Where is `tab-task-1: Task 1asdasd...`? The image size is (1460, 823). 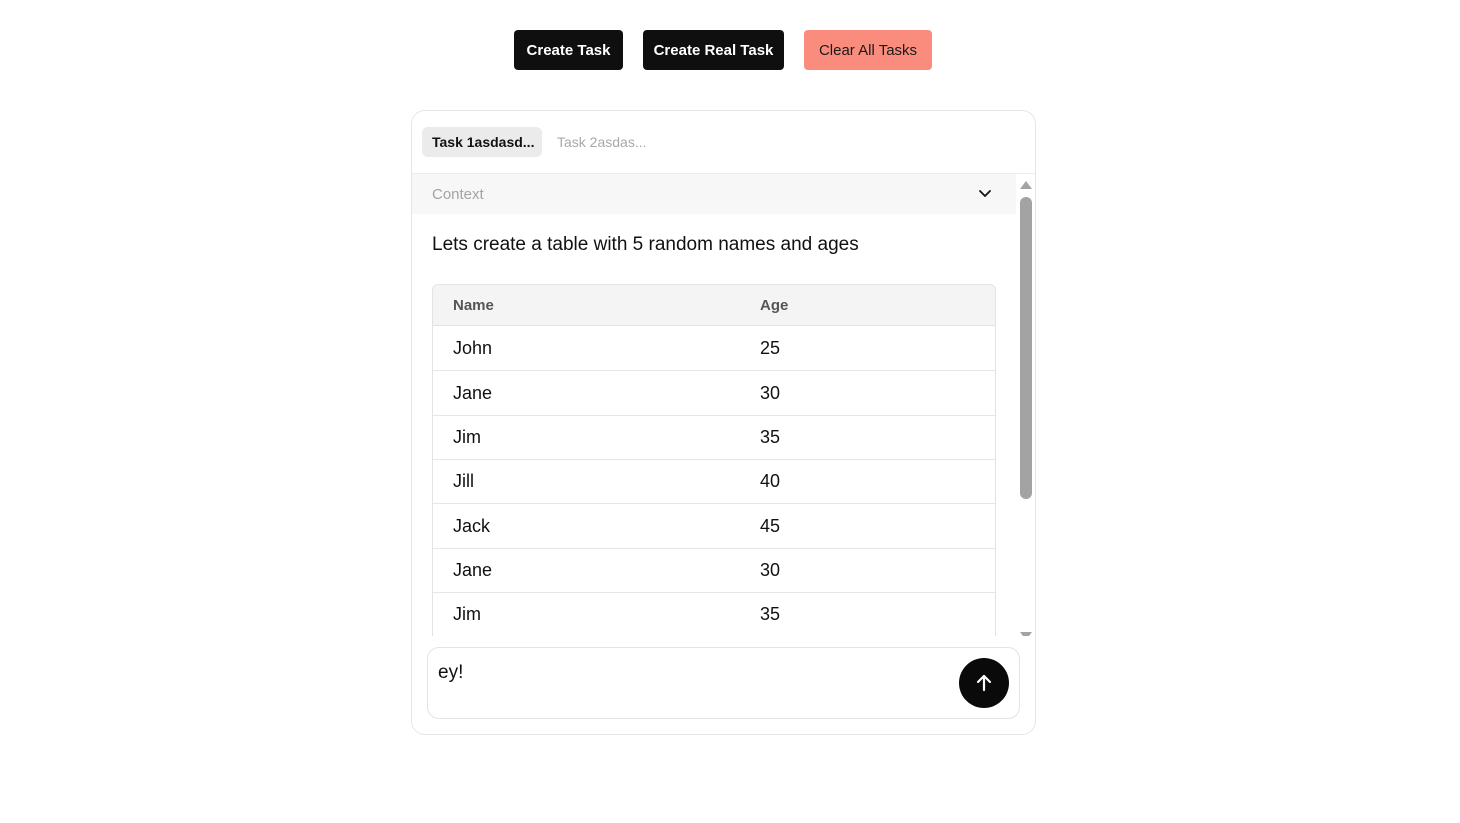
tab-task-1: Task 1asdasd... is located at coordinates (482, 142).